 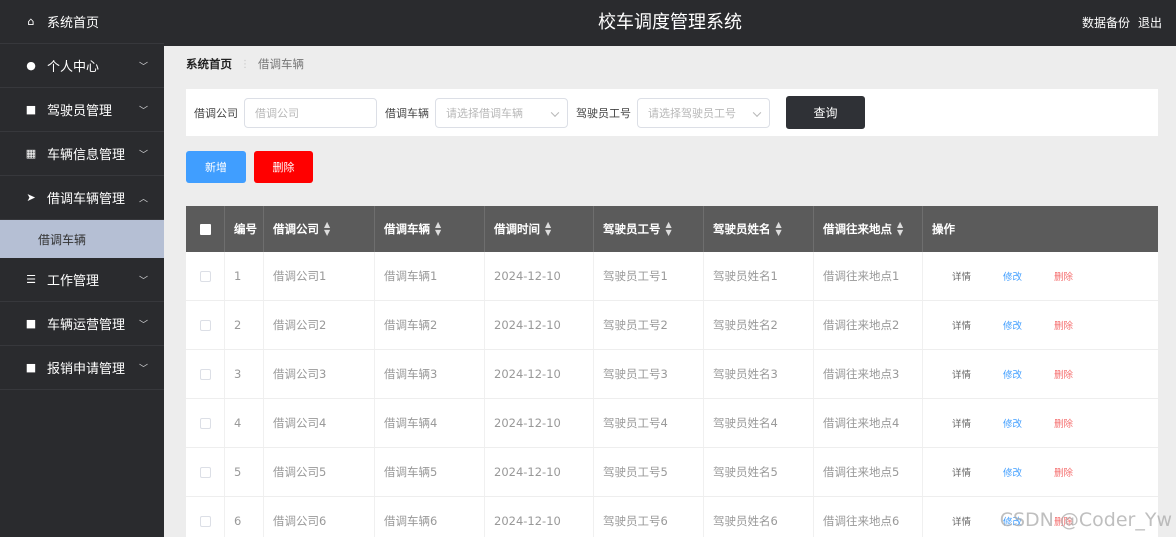 I want to click on cell-text: 借调公司6, so click(x=300, y=521).